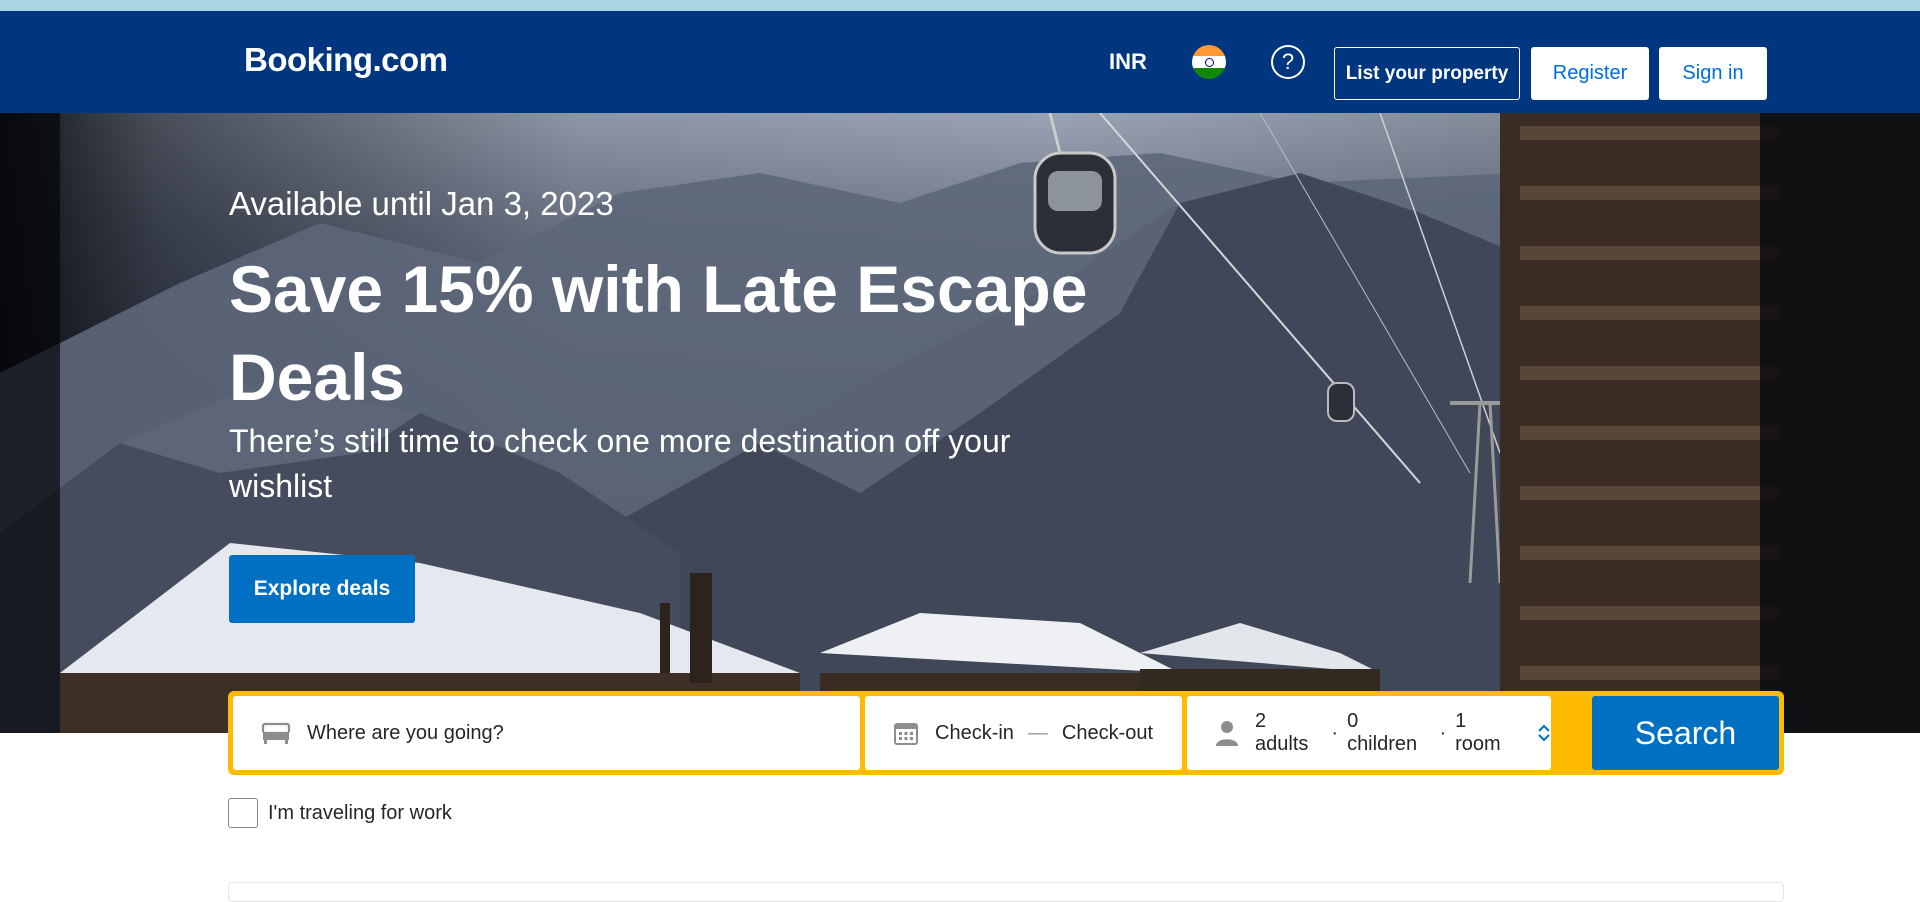 The image size is (1920, 902). Describe the element at coordinates (906, 733) in the screenshot. I see `calendar-icon` at that location.